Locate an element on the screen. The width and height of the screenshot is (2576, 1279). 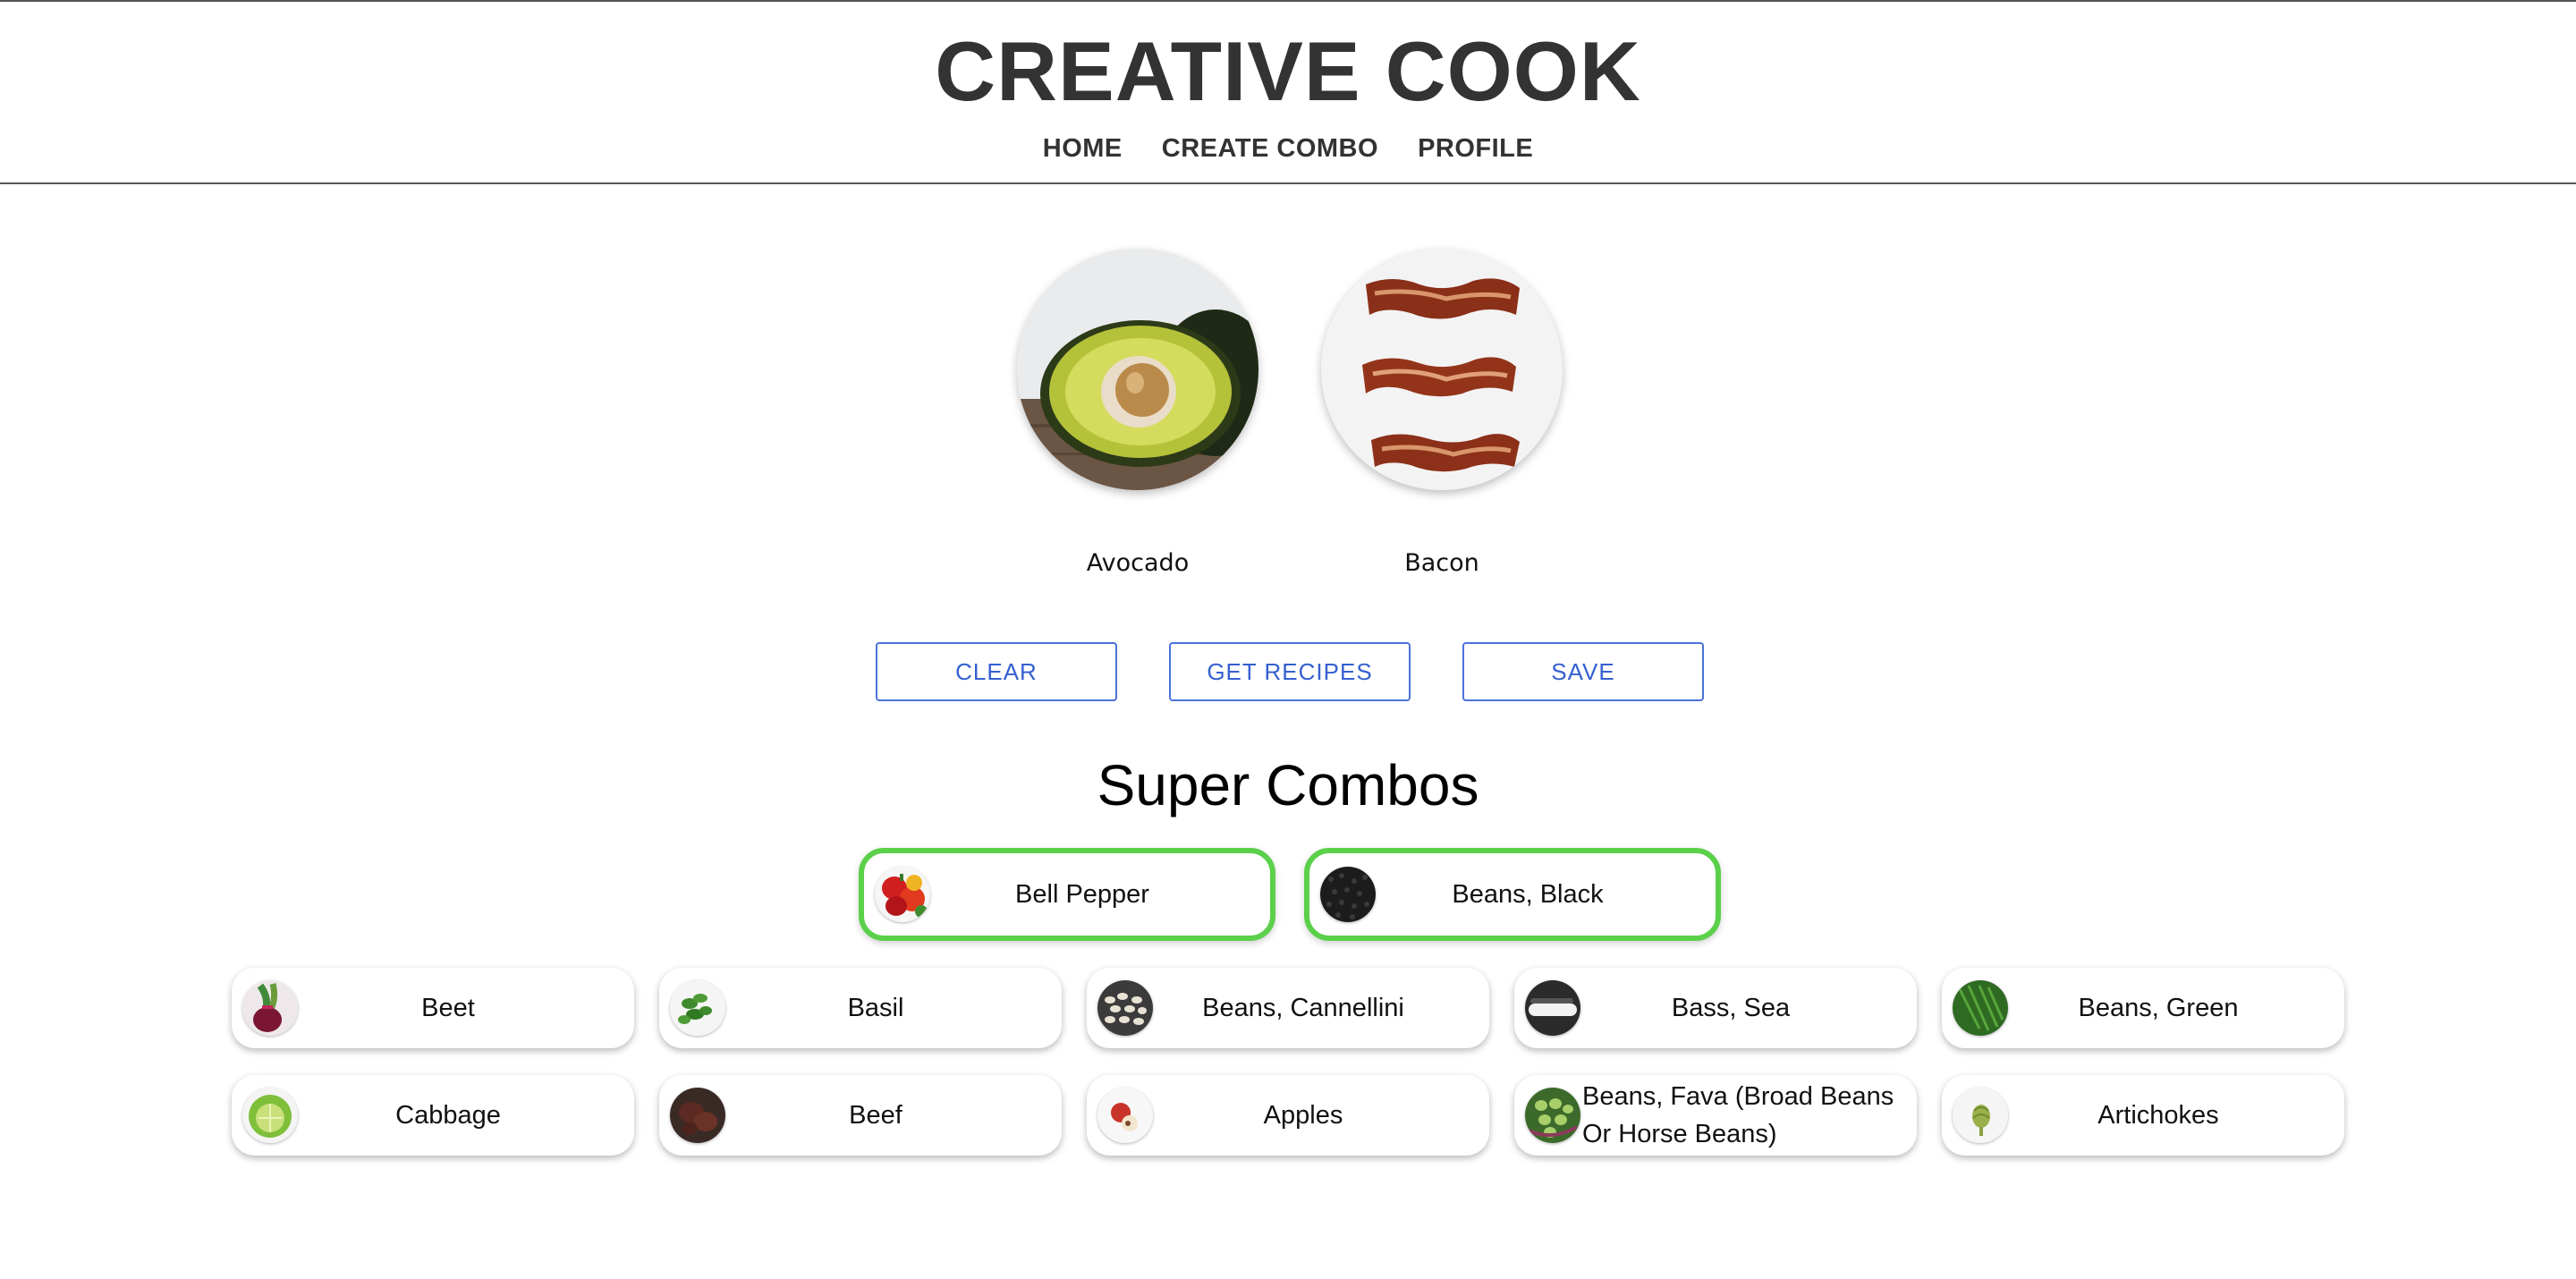
nav-profile: PROFILE is located at coordinates (1475, 148).